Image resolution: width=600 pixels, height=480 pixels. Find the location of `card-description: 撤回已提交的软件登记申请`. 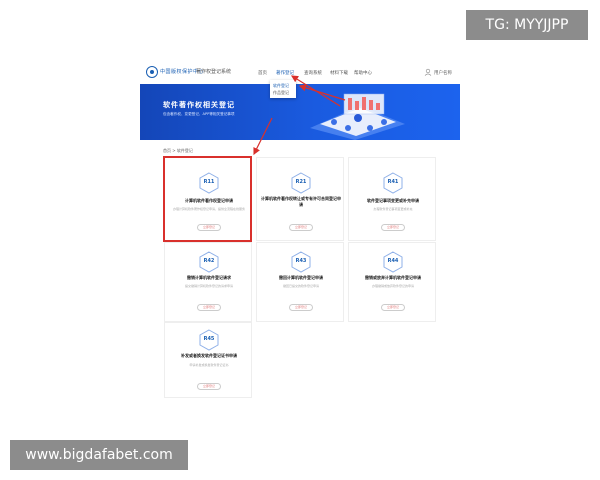

card-description: 撤回已提交的软件登记申请 is located at coordinates (300, 286).